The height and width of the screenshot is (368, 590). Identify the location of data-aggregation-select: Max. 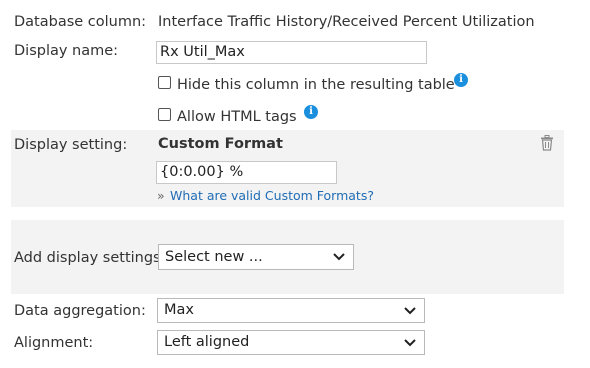
(291, 310).